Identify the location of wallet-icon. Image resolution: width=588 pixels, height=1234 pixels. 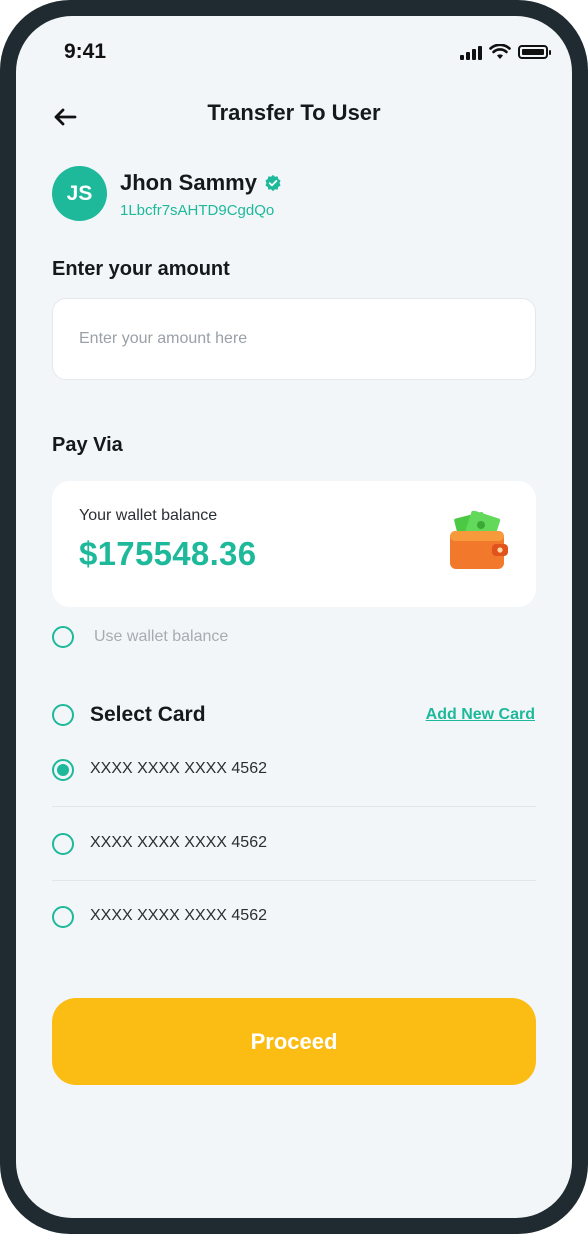
(479, 540).